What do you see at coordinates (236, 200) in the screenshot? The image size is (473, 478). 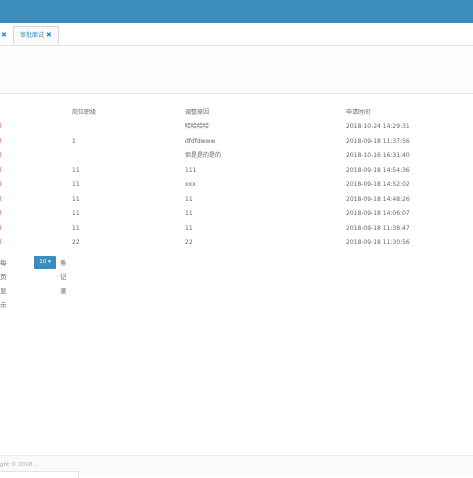 I see `table-row: l 11 11 2018-09-18 14:48:26` at bounding box center [236, 200].